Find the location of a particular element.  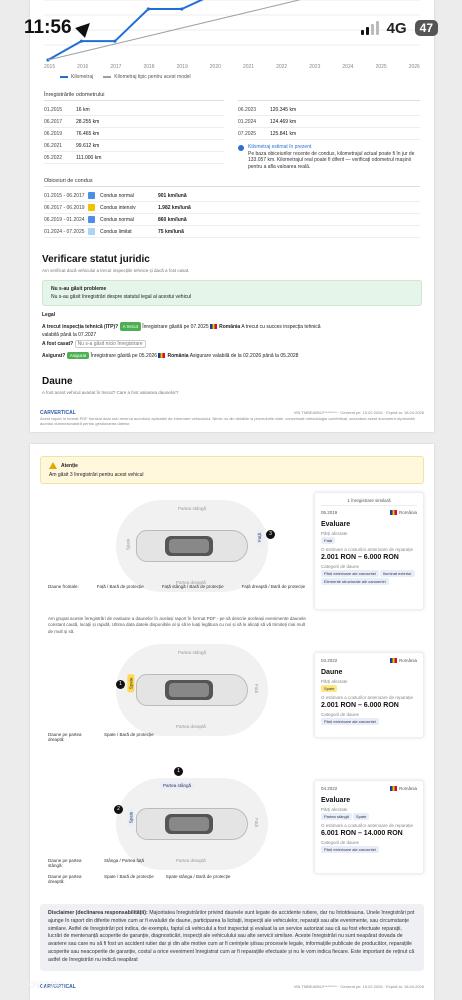

x-tick-label: 2026 is located at coordinates (414, 67).